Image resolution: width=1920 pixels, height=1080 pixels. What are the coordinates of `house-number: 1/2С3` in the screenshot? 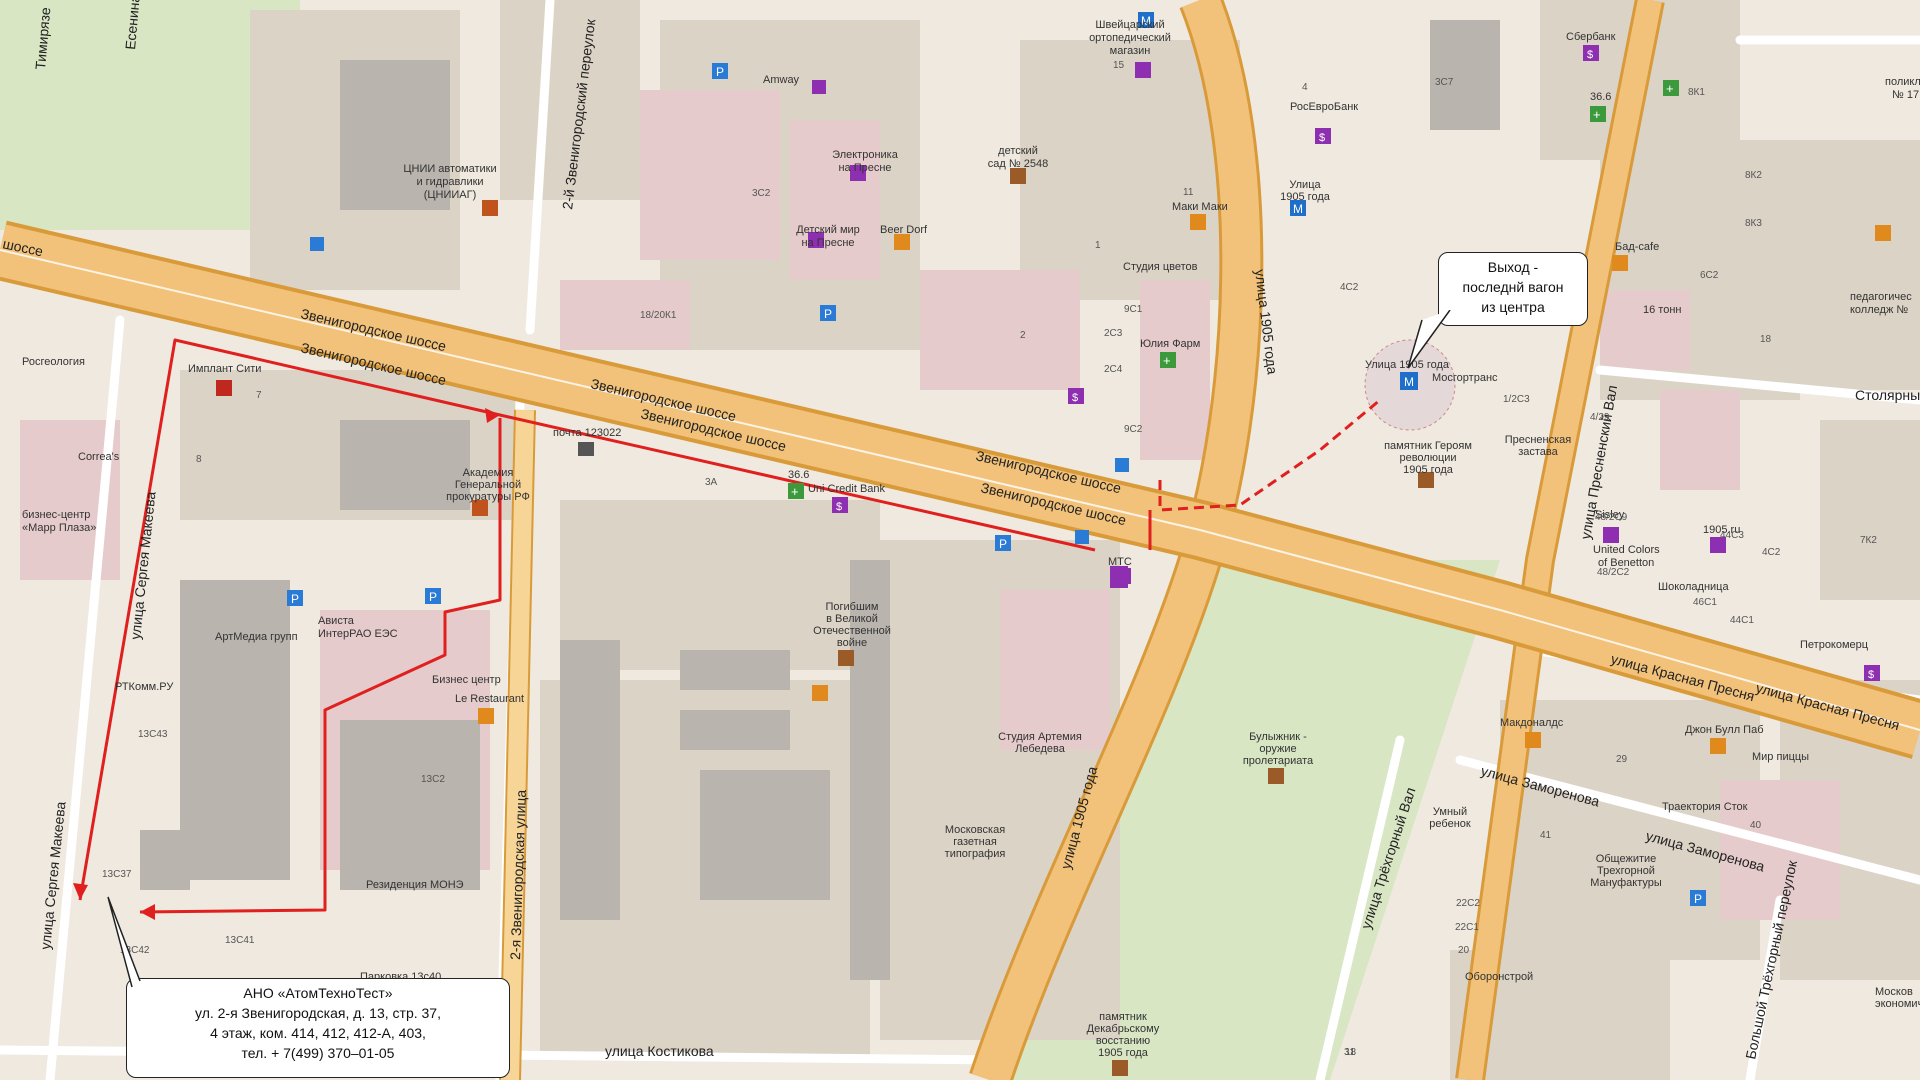 It's located at (1516, 399).